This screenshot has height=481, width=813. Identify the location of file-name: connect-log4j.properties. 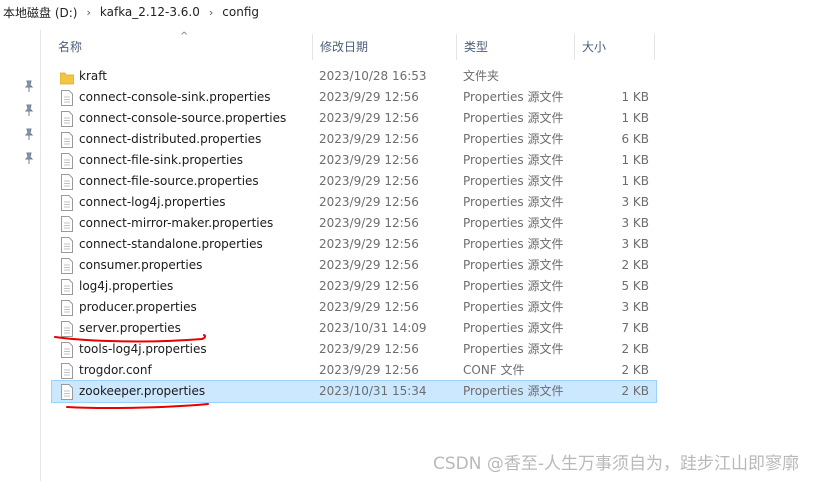
(152, 202).